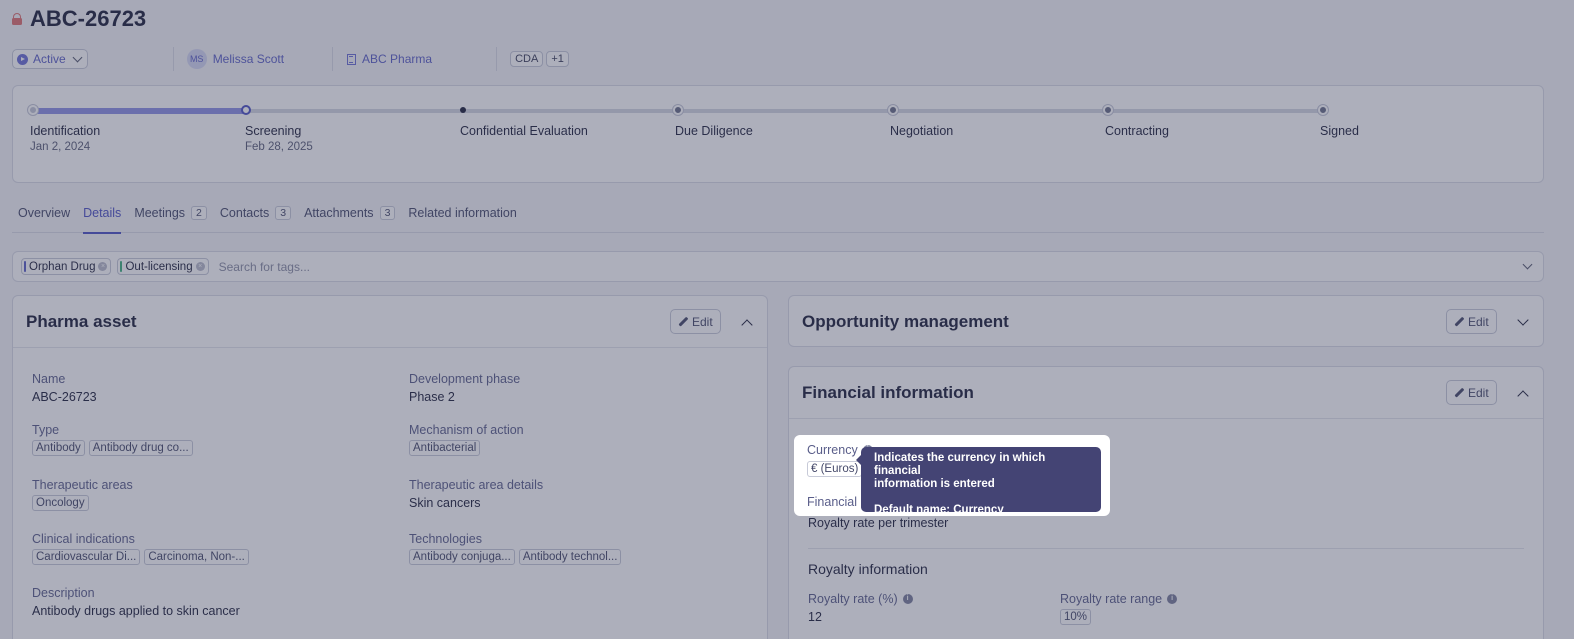 Image resolution: width=1574 pixels, height=639 pixels. I want to click on field-royalty-rate-range: Royalty rate range i 10%, so click(1119, 608).